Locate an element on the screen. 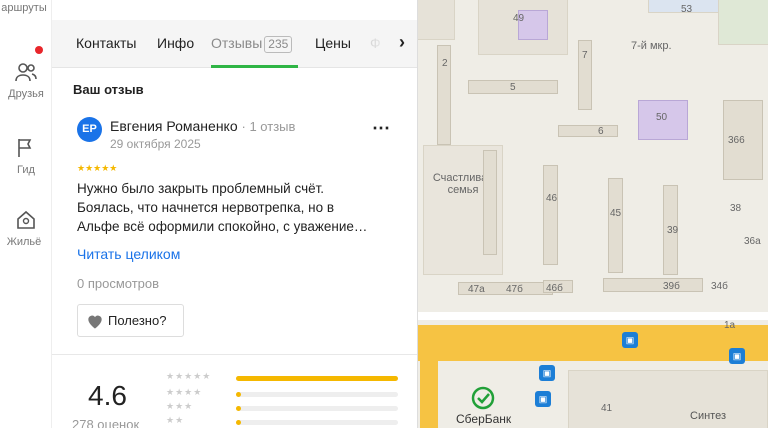 The height and width of the screenshot is (428, 768). author-name: Евгения Романенко is located at coordinates (174, 126).